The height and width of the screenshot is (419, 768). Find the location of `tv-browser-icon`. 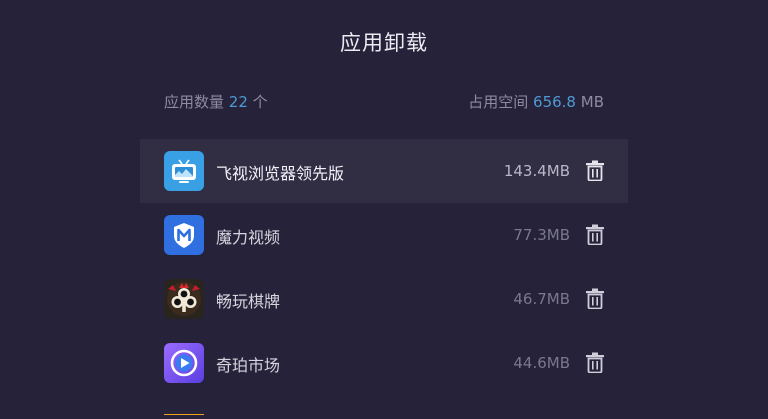

tv-browser-icon is located at coordinates (184, 171).